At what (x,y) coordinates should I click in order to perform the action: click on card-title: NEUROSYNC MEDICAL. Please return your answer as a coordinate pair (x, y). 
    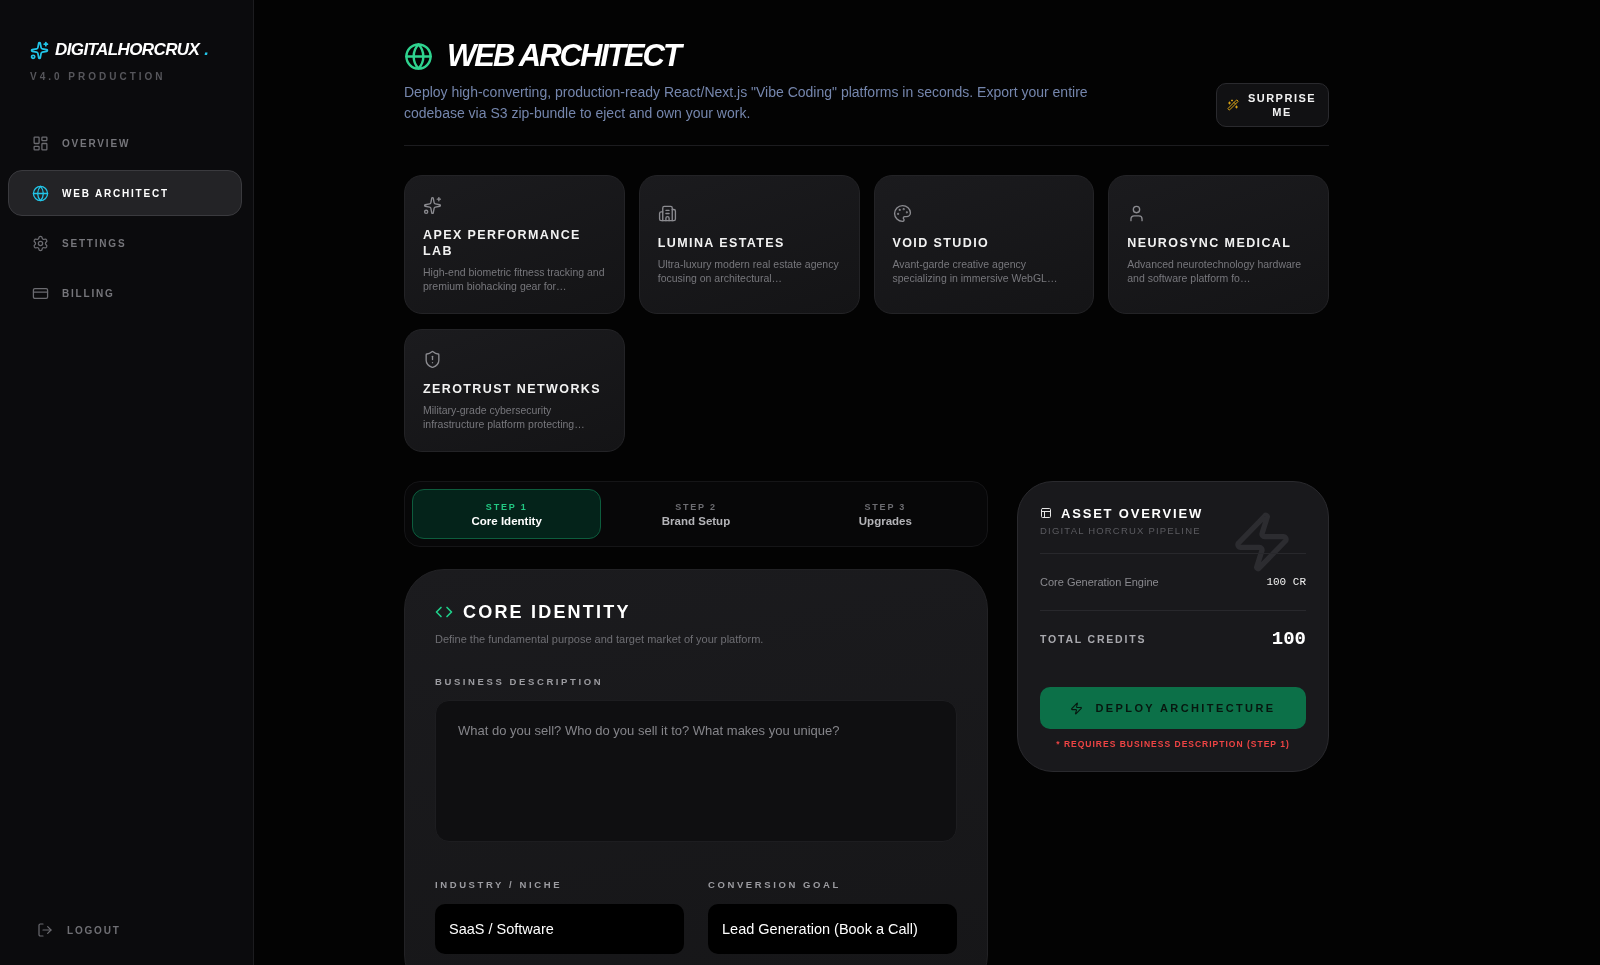
    Looking at the image, I should click on (1210, 243).